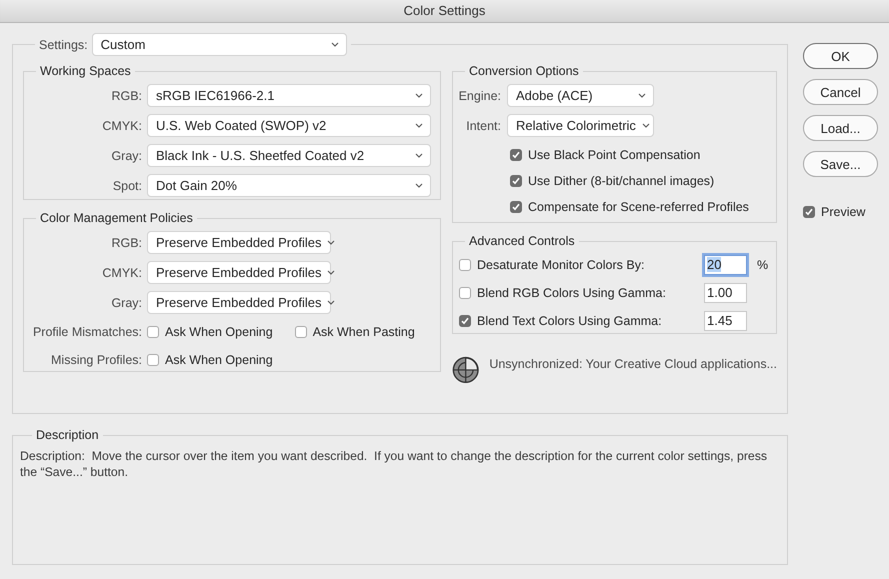 The image size is (889, 579). I want to click on checkbox-label: Compensate for Scene-referred Profiles, so click(638, 207).